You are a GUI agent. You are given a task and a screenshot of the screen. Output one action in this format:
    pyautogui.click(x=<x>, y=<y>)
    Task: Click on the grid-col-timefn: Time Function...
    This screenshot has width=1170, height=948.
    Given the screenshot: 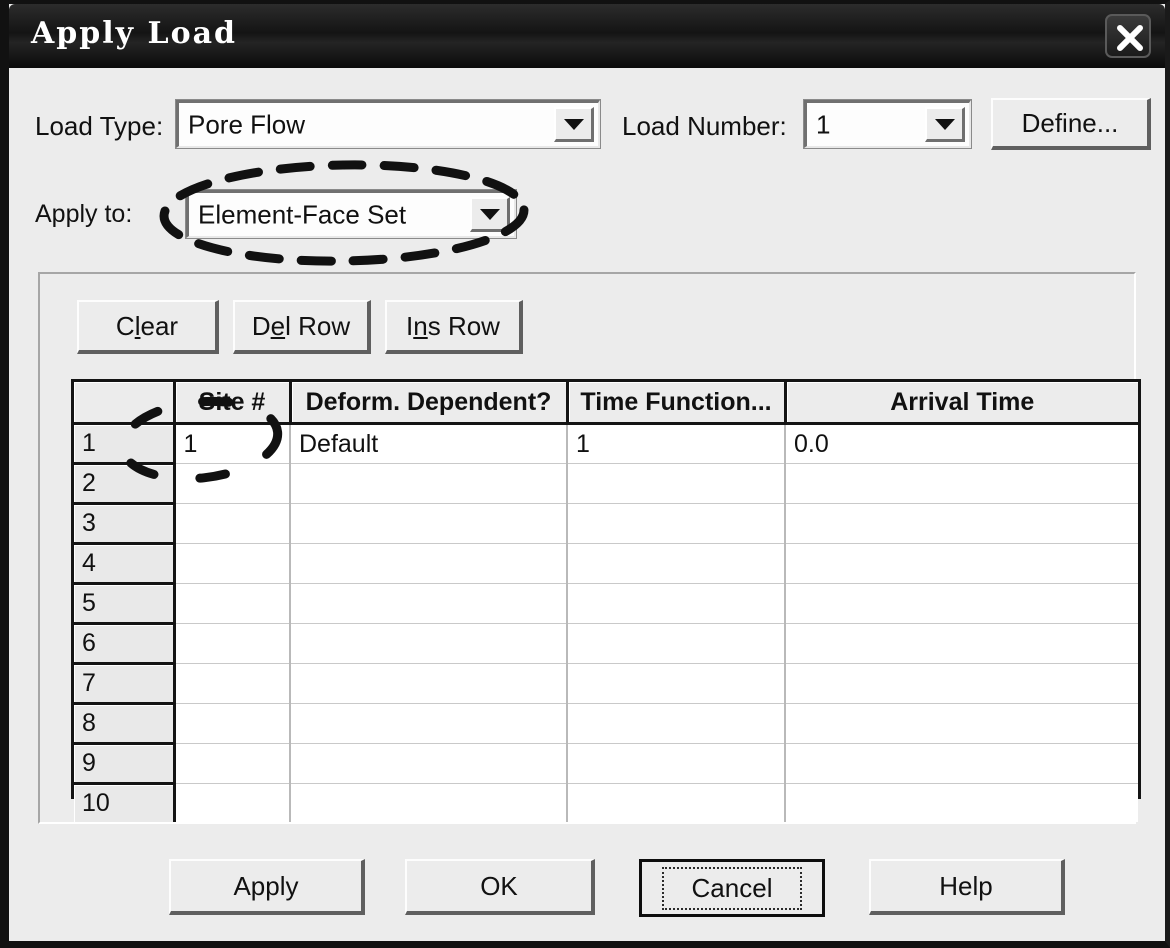 What is the action you would take?
    pyautogui.click(x=677, y=403)
    